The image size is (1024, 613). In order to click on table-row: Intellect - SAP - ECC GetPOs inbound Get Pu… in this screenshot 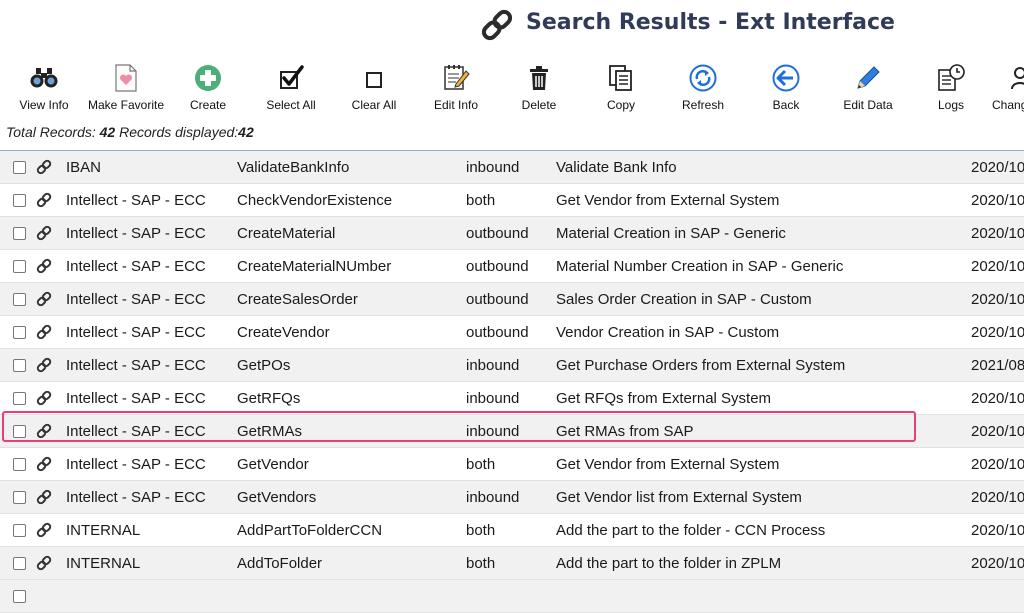, I will do `click(512, 365)`.